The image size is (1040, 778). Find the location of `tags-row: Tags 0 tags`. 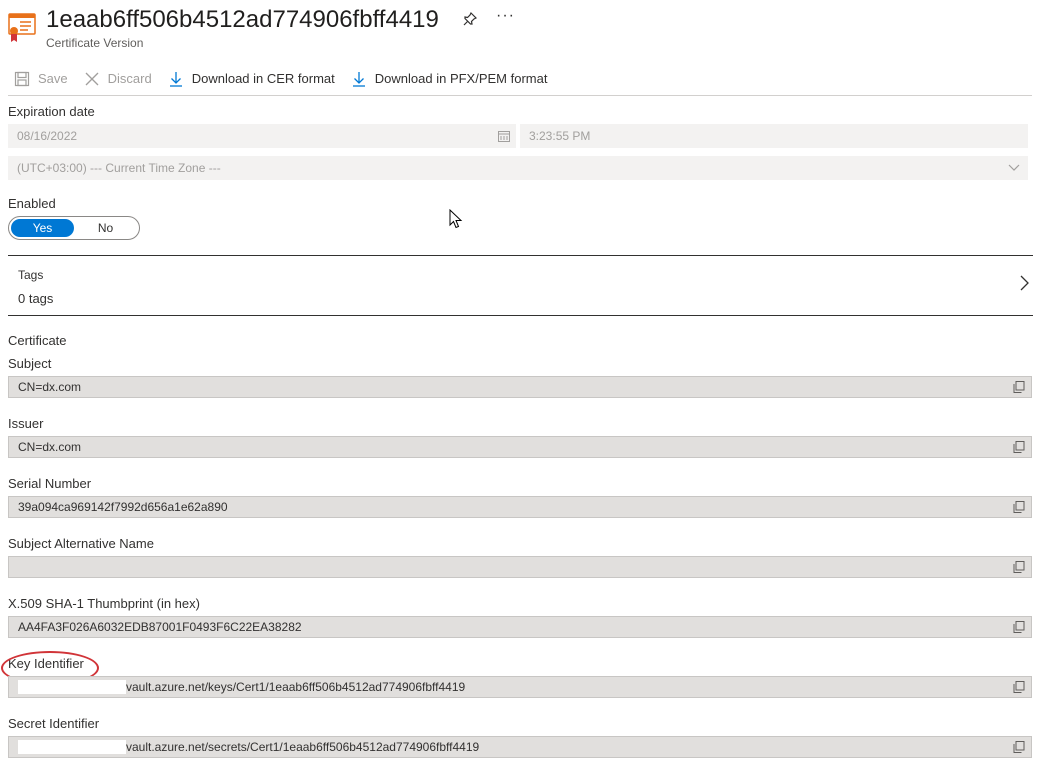

tags-row: Tags 0 tags is located at coordinates (520, 285).